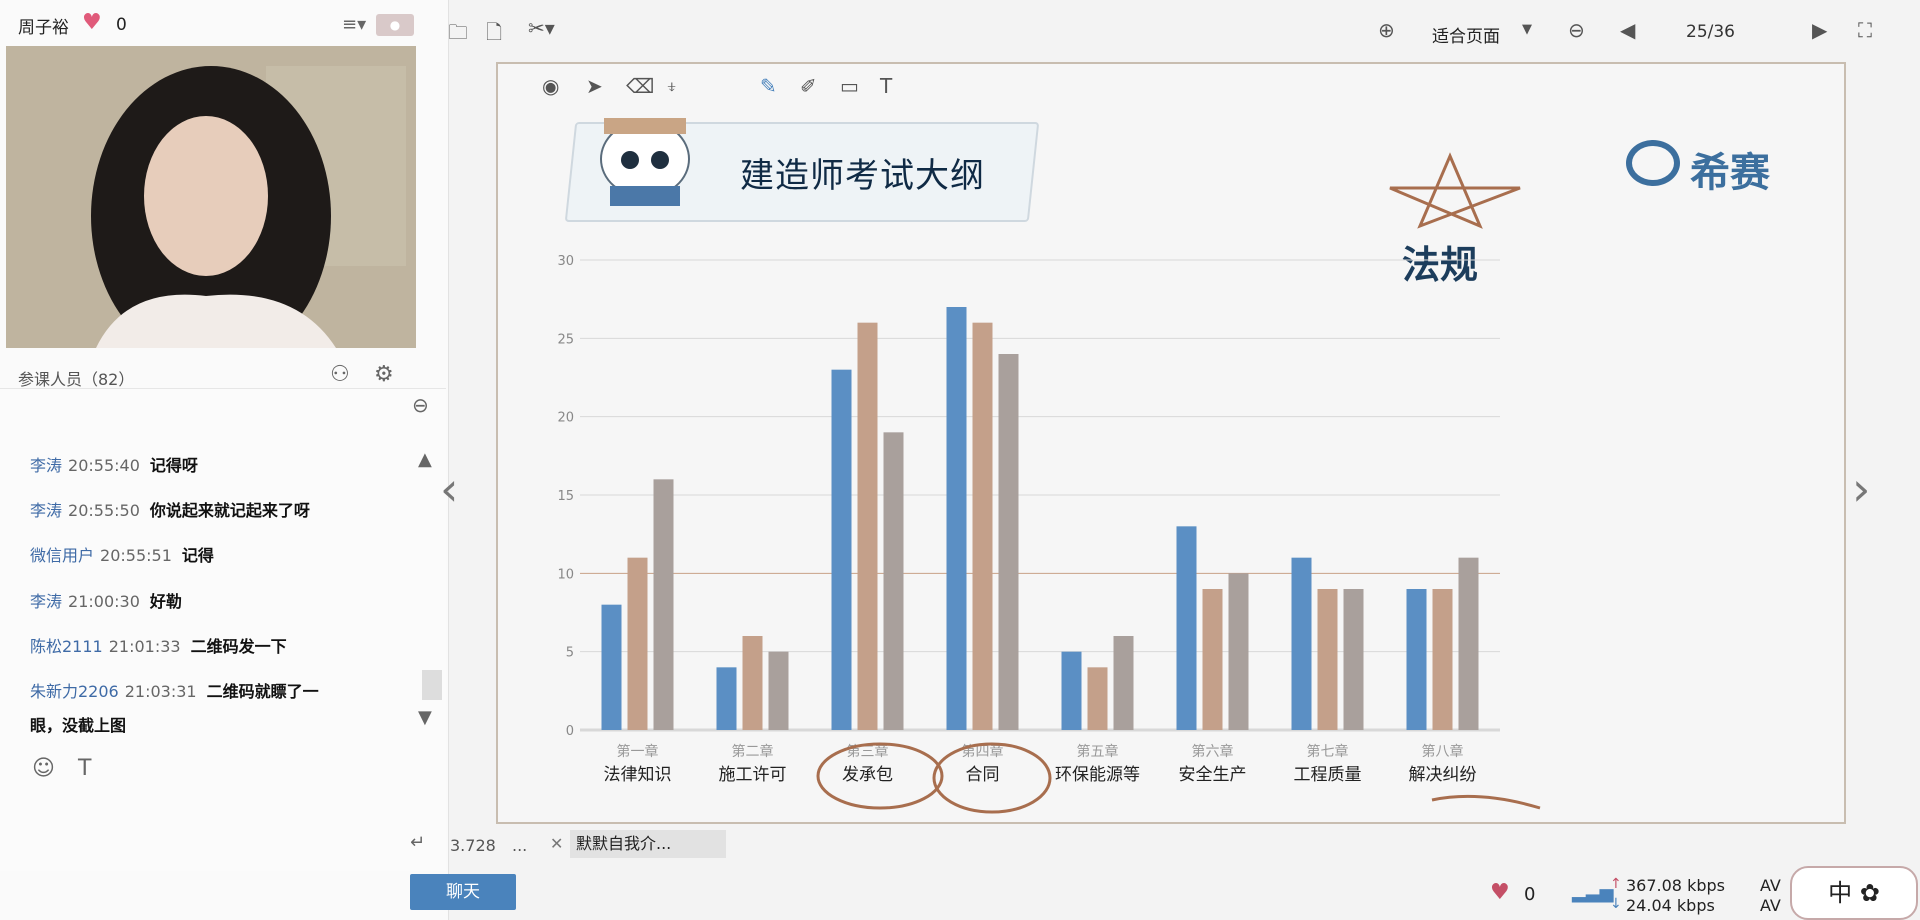 The width and height of the screenshot is (1920, 920). Describe the element at coordinates (556, 843) in the screenshot. I see `close-icon: ✕` at that location.